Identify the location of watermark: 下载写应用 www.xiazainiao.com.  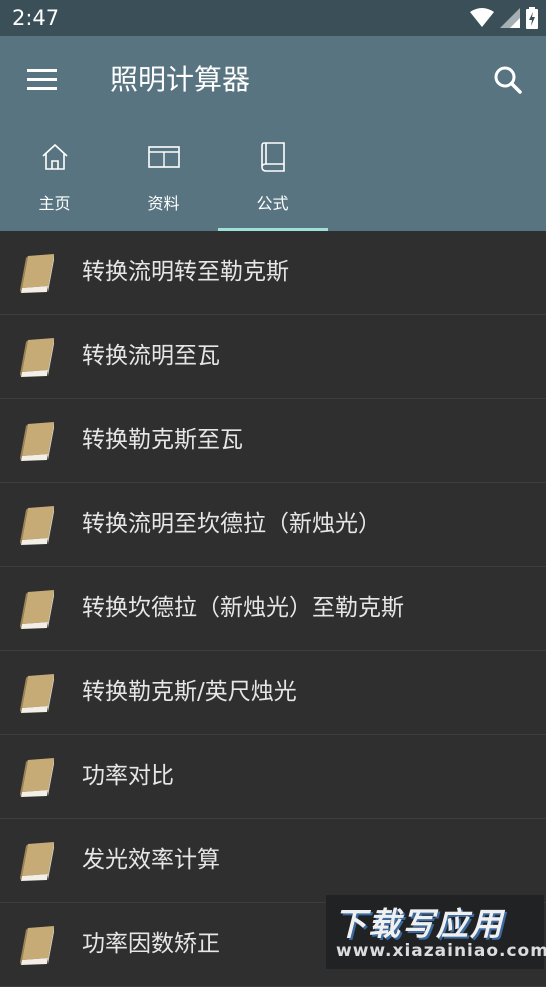
(436, 932).